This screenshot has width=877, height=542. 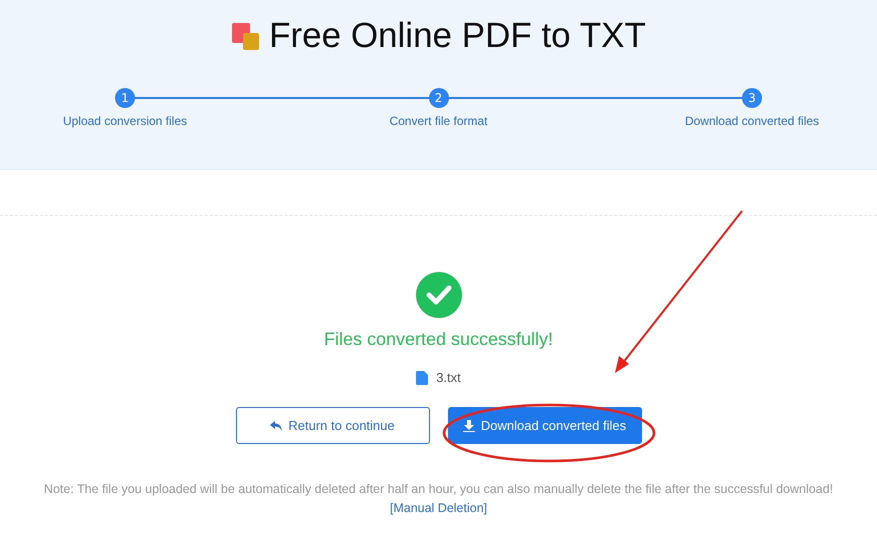 I want to click on download-icon, so click(x=468, y=426).